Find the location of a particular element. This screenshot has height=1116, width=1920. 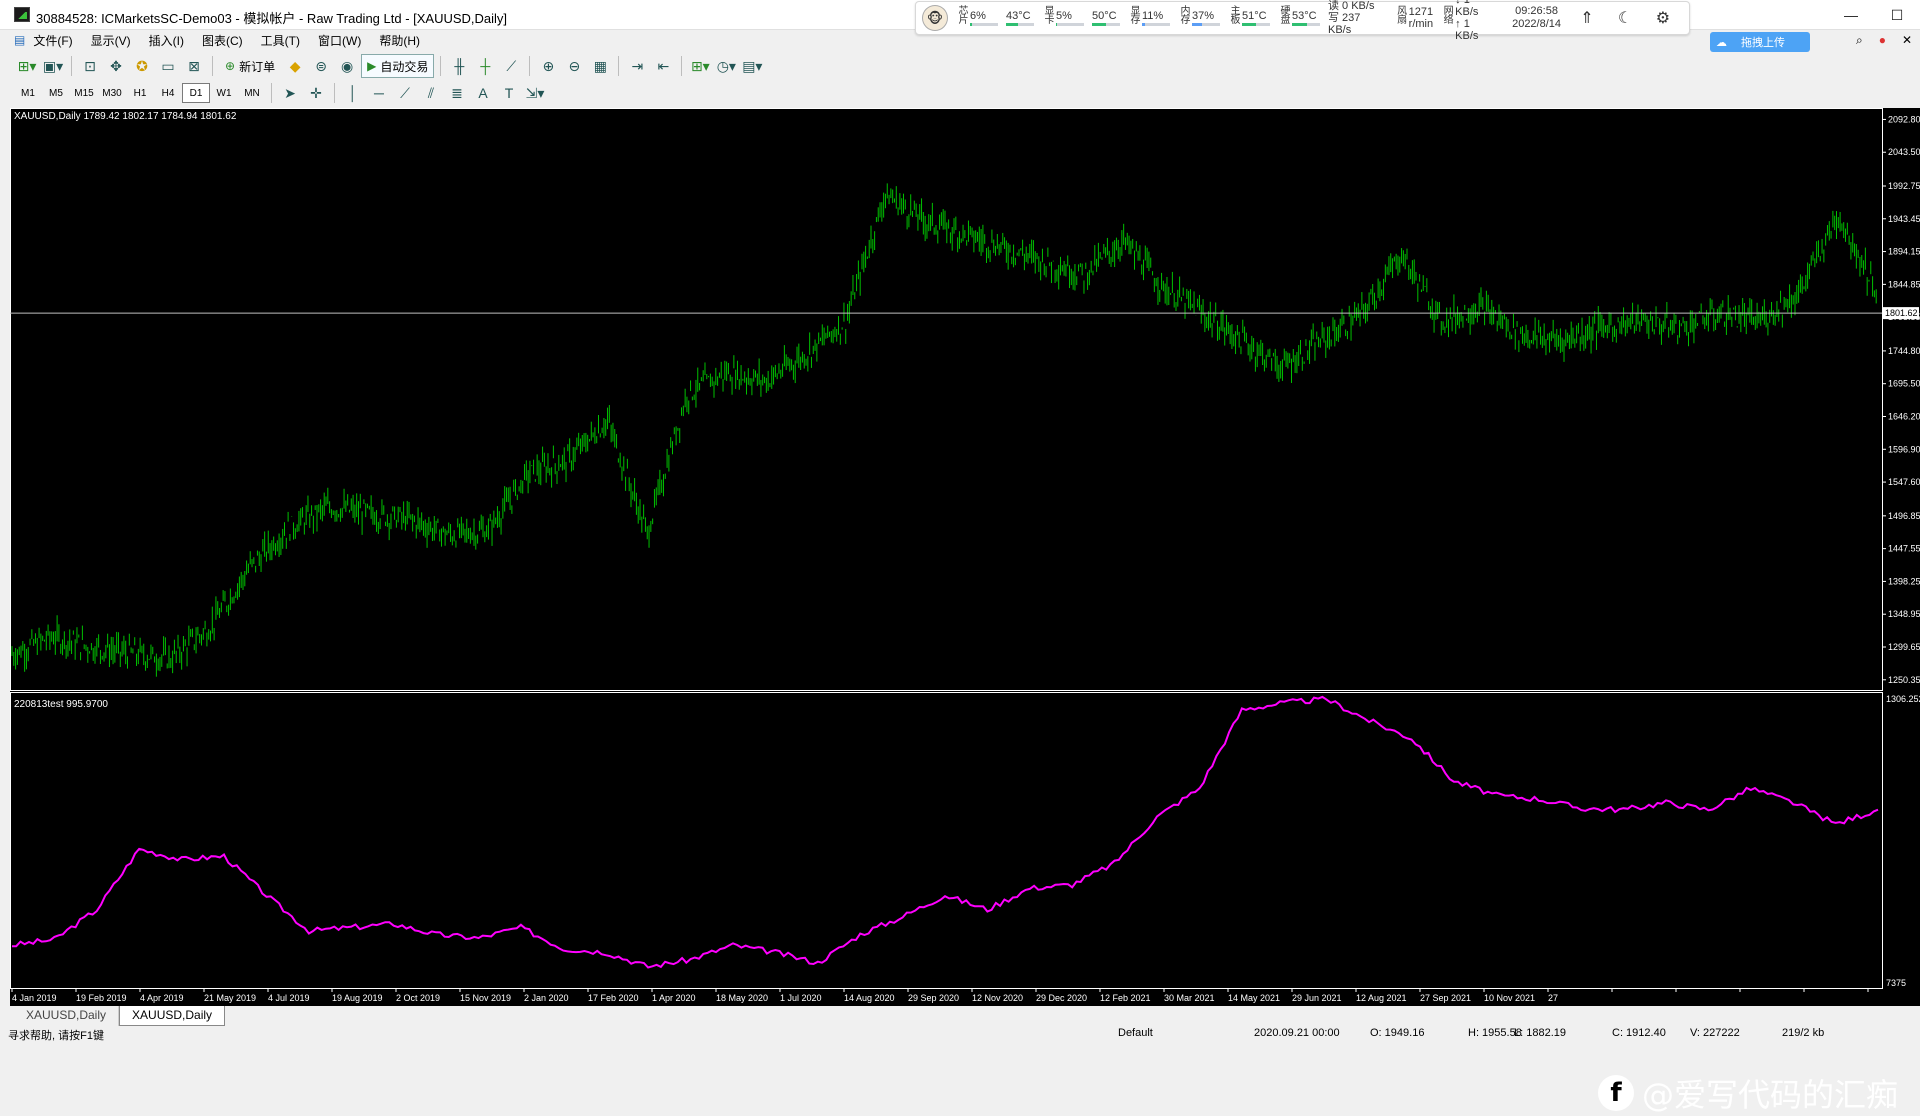

x-tick-label: 4 Jan 2019 is located at coordinates (34, 998).